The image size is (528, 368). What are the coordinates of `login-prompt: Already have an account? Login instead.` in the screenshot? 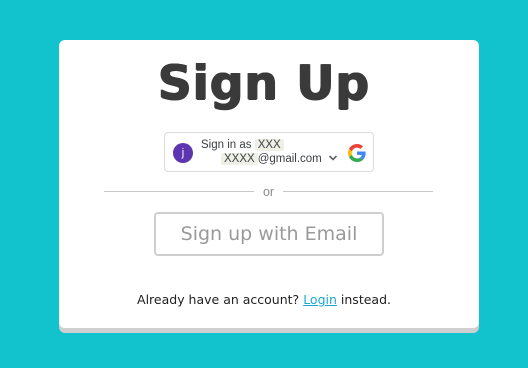 It's located at (264, 300).